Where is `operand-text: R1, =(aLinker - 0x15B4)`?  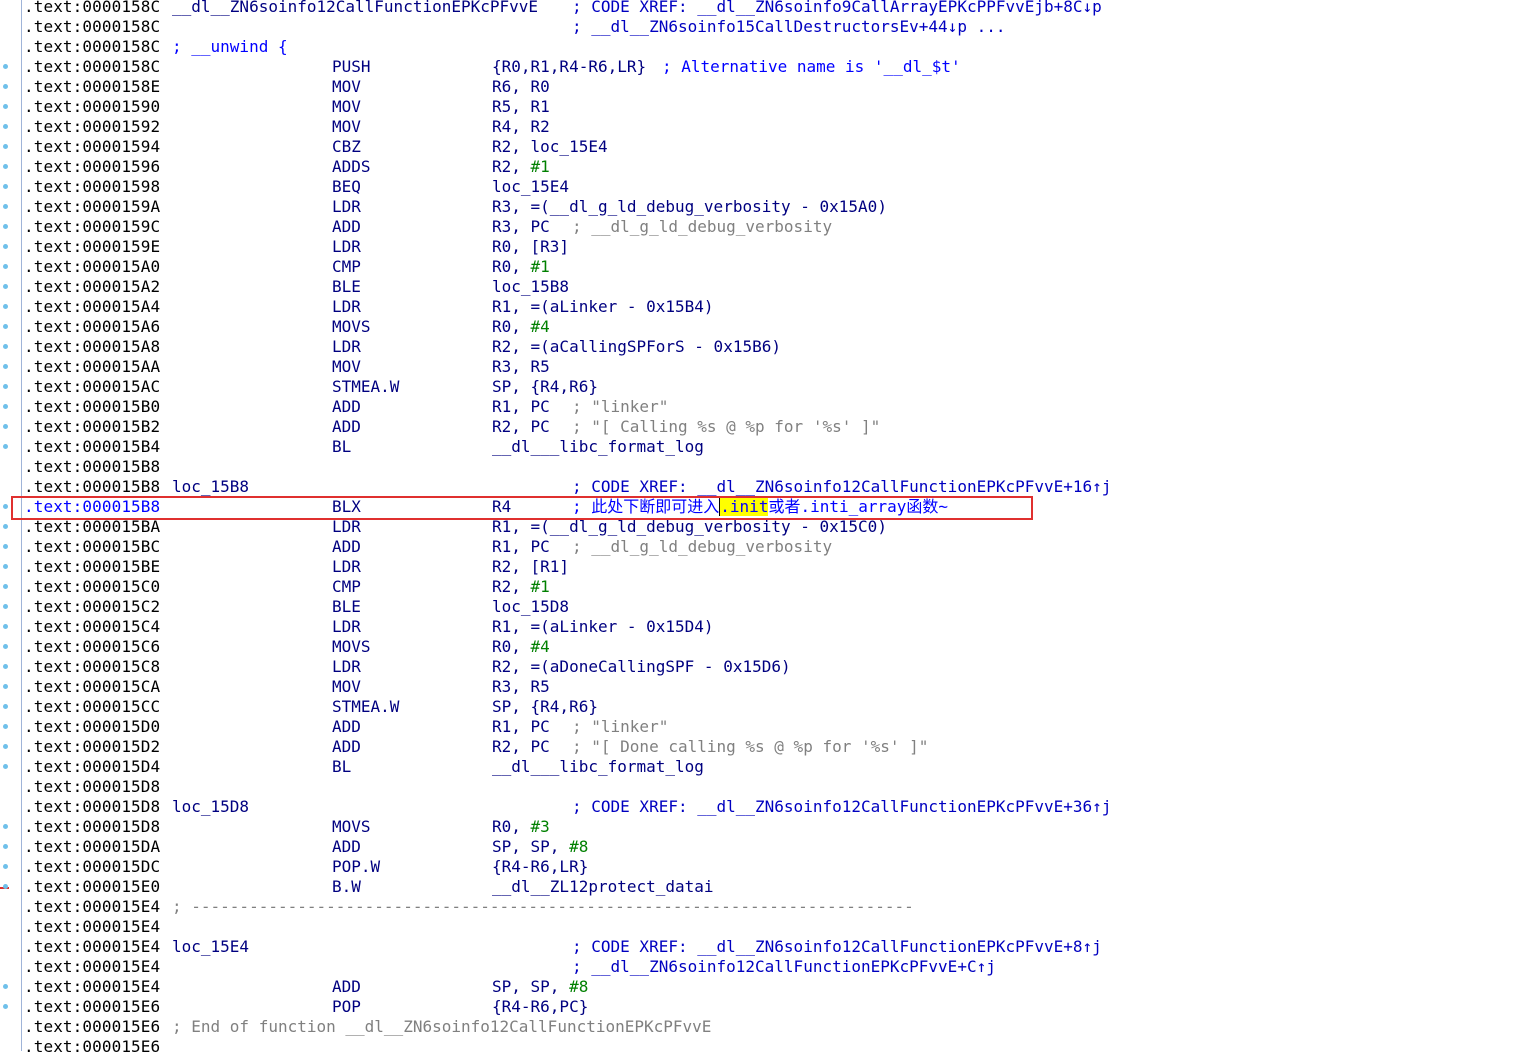 operand-text: R1, =(aLinker - 0x15B4) is located at coordinates (603, 306).